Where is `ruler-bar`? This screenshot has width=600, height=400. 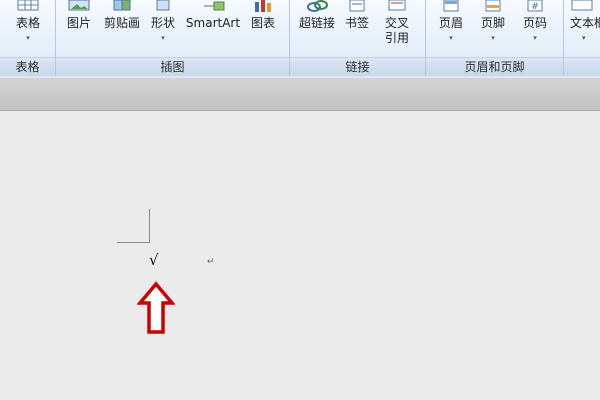 ruler-bar is located at coordinates (300, 94).